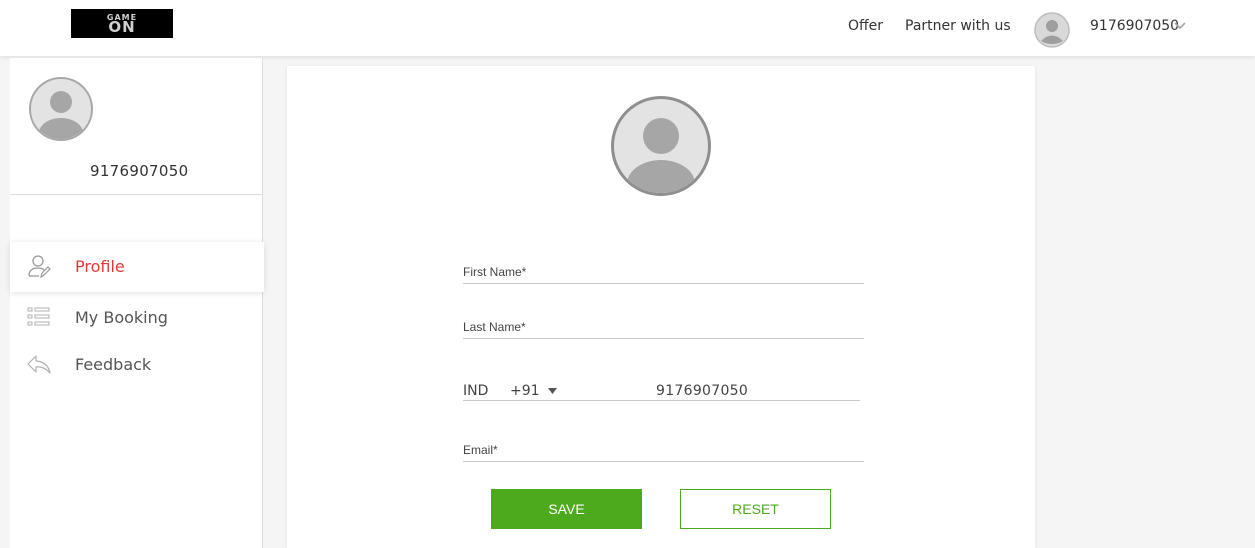 The height and width of the screenshot is (548, 1255). What do you see at coordinates (627, 28) in the screenshot?
I see `top-header: GAME ON Offer Partner with us 9176907050` at bounding box center [627, 28].